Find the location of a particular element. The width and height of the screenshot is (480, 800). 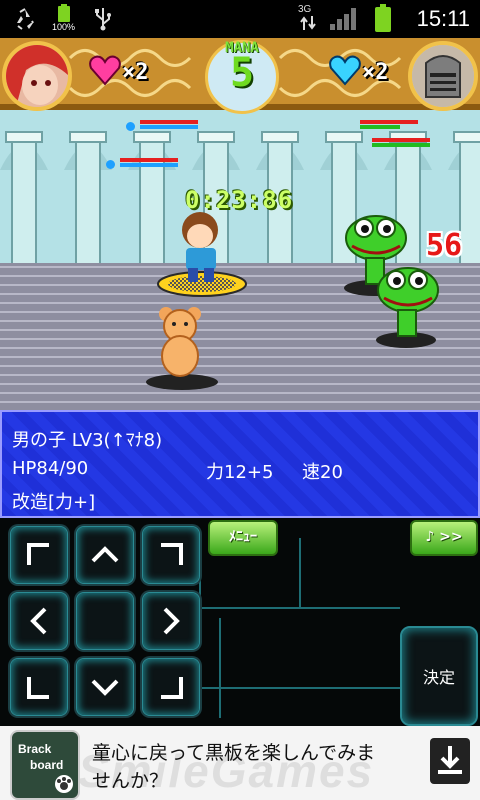

ad-app-icon: Brack board is located at coordinates (45, 765).